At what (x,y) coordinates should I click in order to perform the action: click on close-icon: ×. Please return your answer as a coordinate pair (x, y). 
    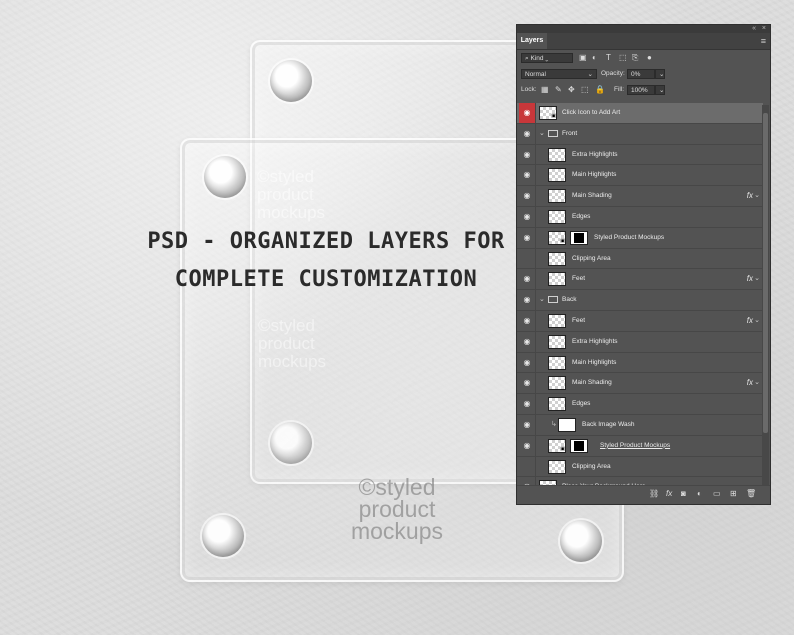
    Looking at the image, I should click on (764, 29).